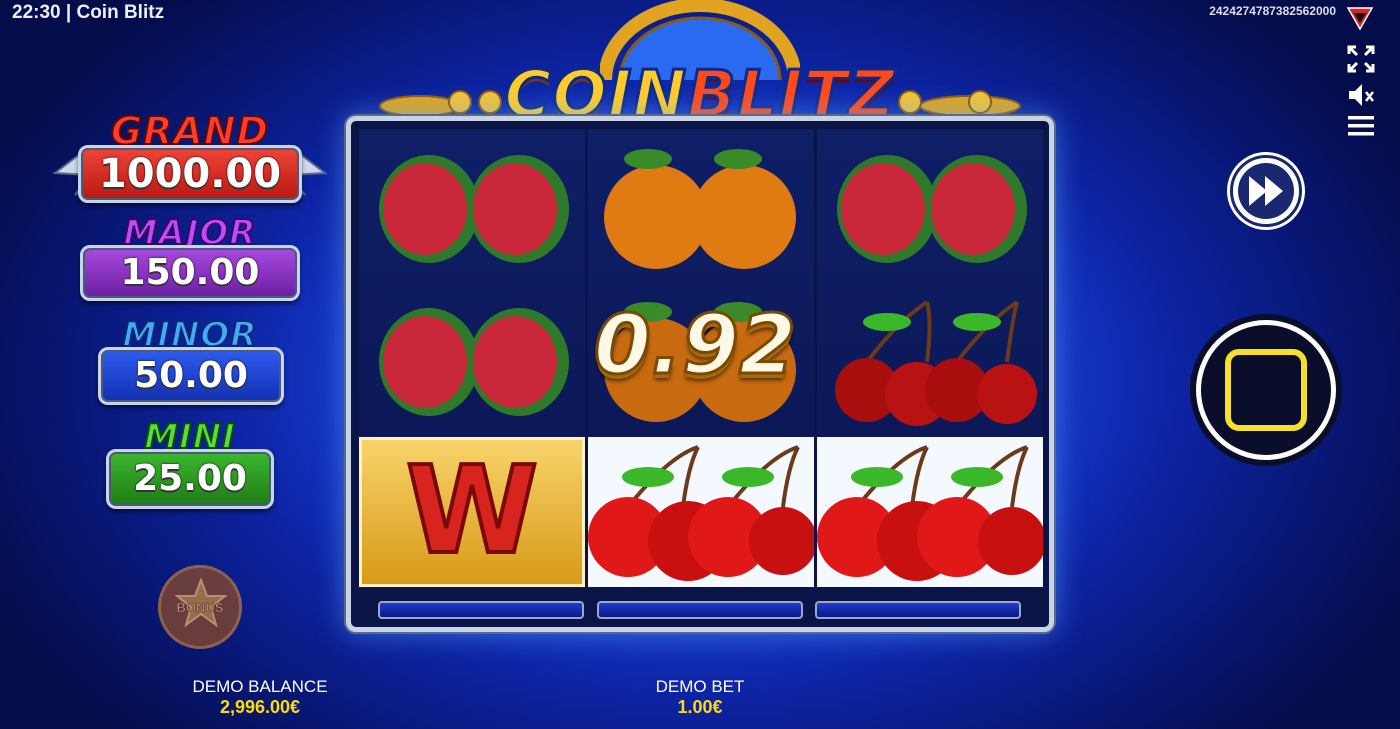 The image size is (1400, 729). I want to click on reel-1-bar, so click(481, 610).